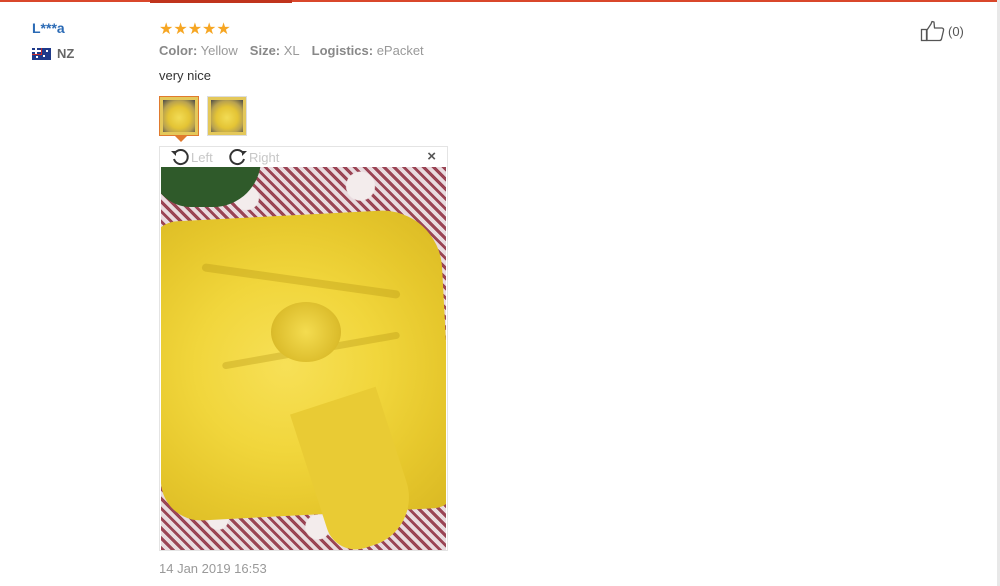  What do you see at coordinates (253, 157) in the screenshot?
I see `rotate-right-button: Right` at bounding box center [253, 157].